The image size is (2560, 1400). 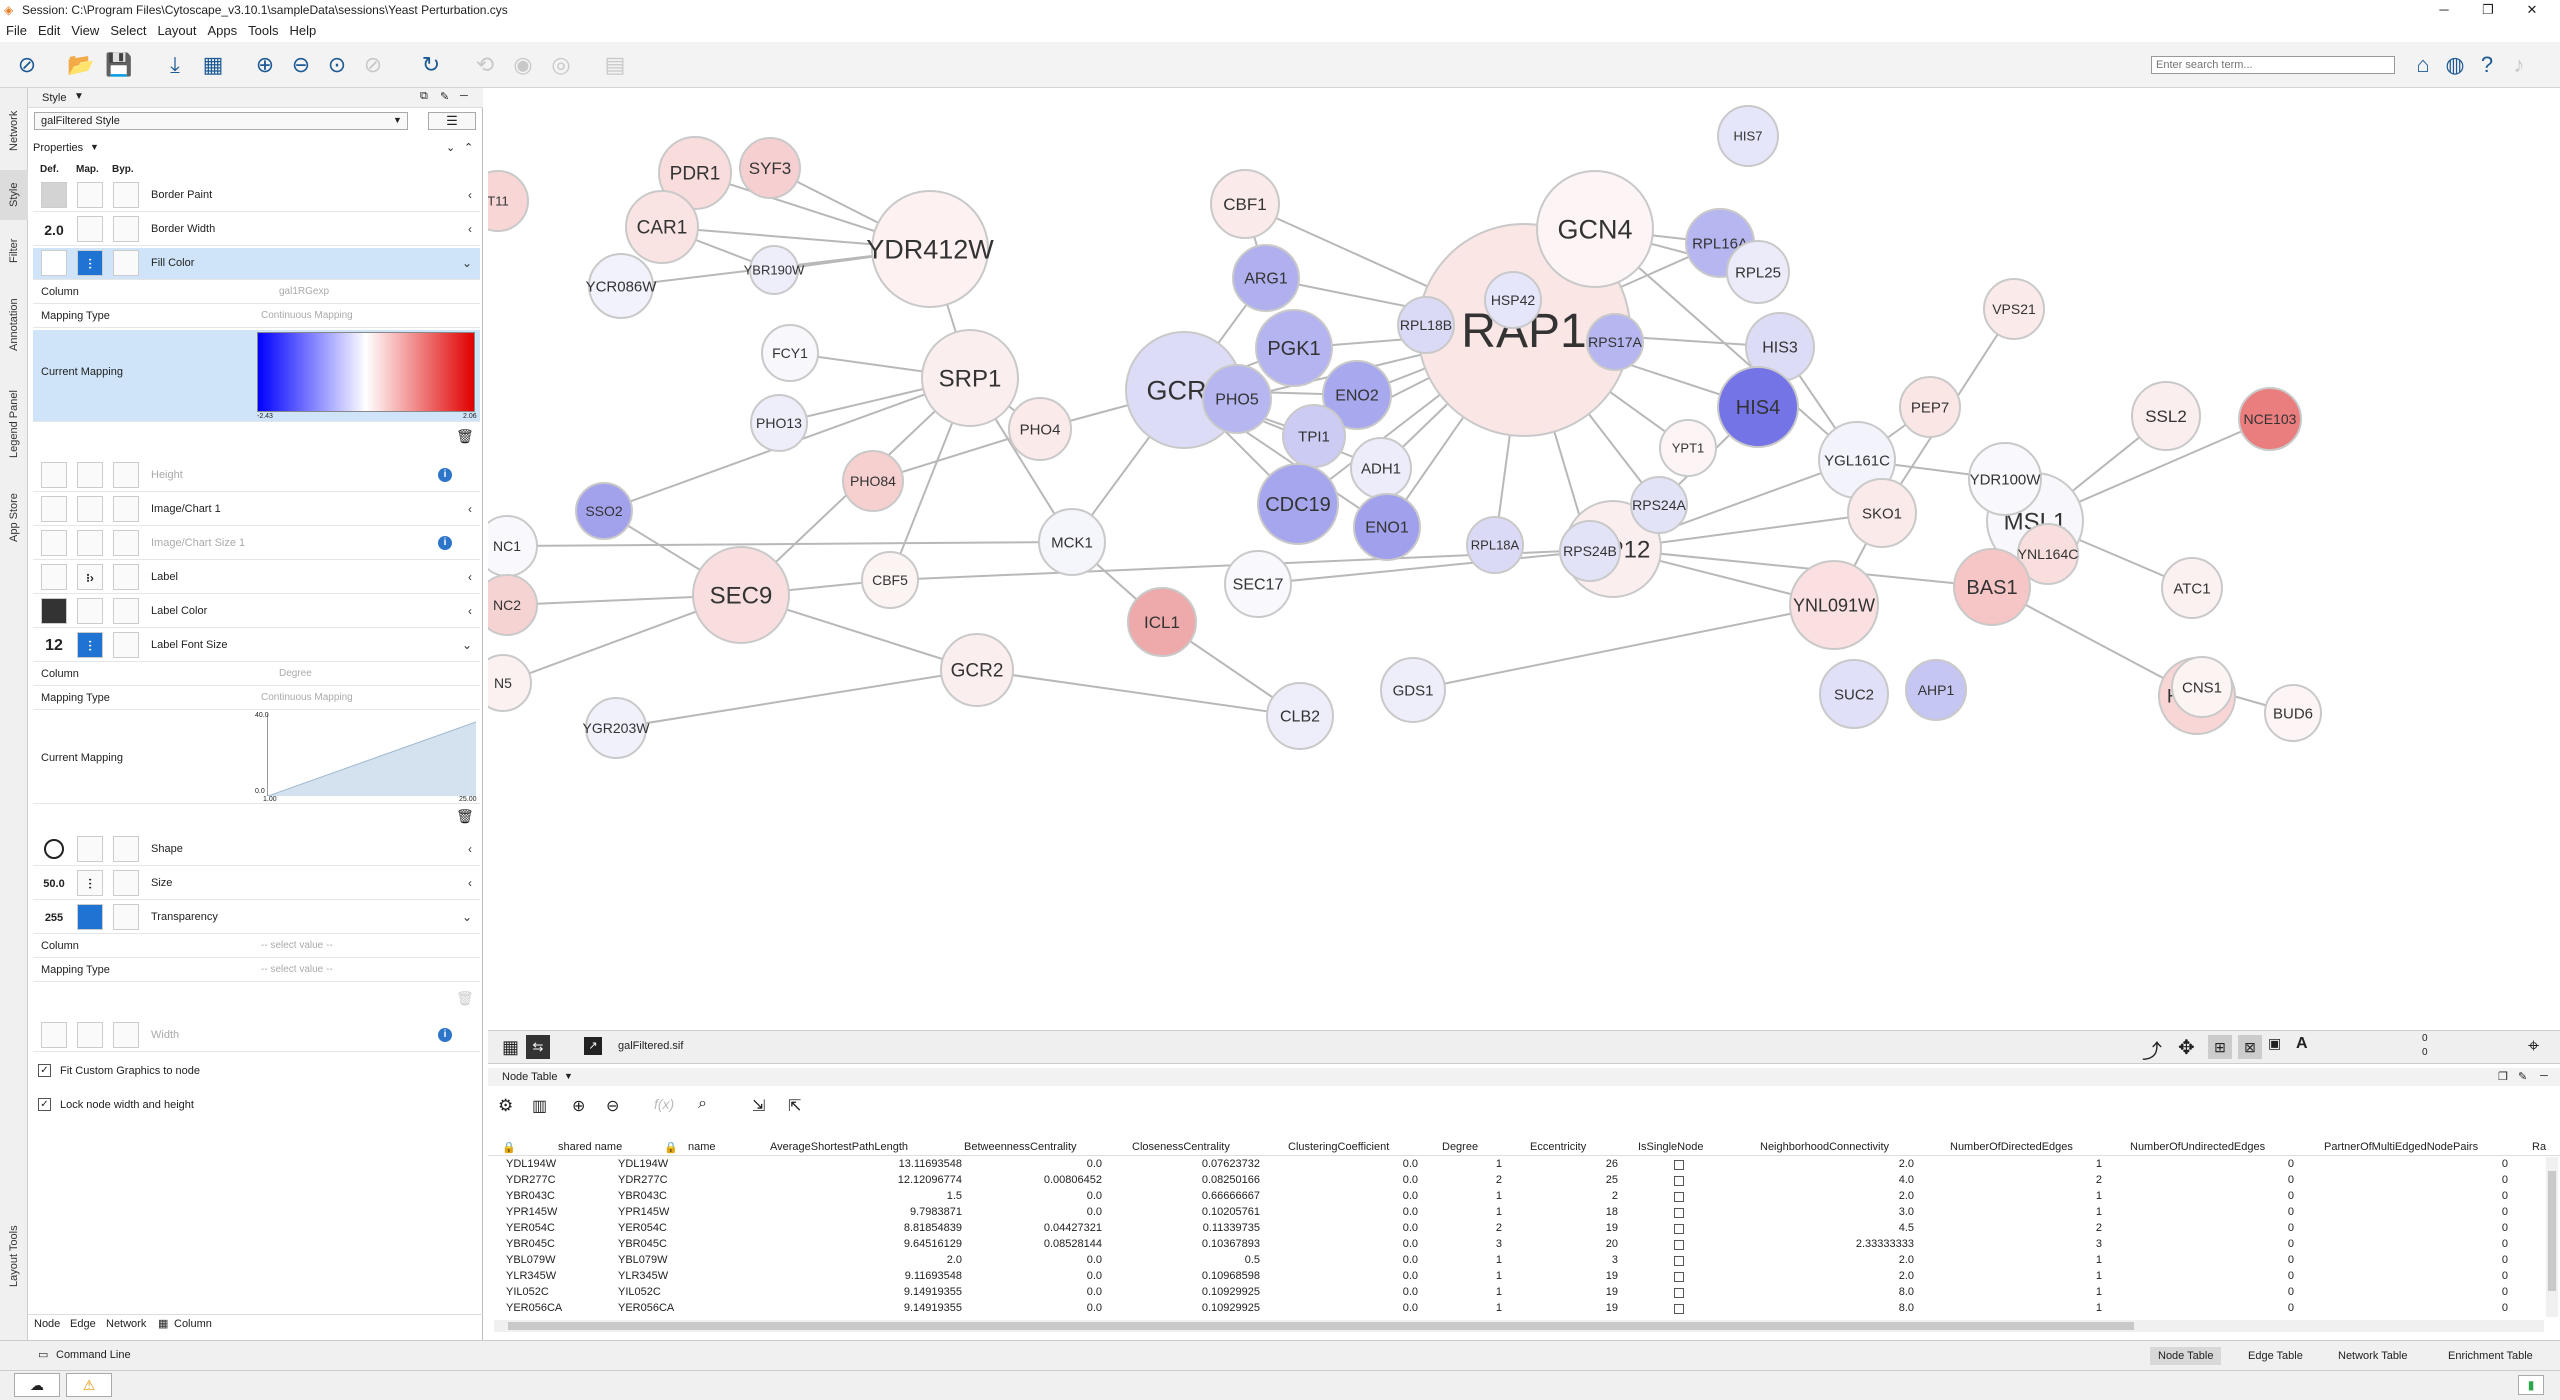 What do you see at coordinates (58, 148) in the screenshot?
I see `properties-label: Properties` at bounding box center [58, 148].